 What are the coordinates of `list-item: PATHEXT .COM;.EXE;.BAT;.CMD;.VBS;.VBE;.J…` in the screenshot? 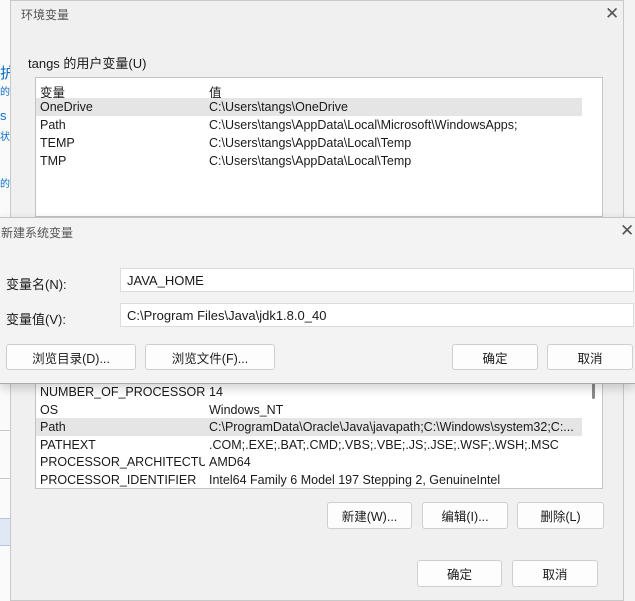 It's located at (309, 445).